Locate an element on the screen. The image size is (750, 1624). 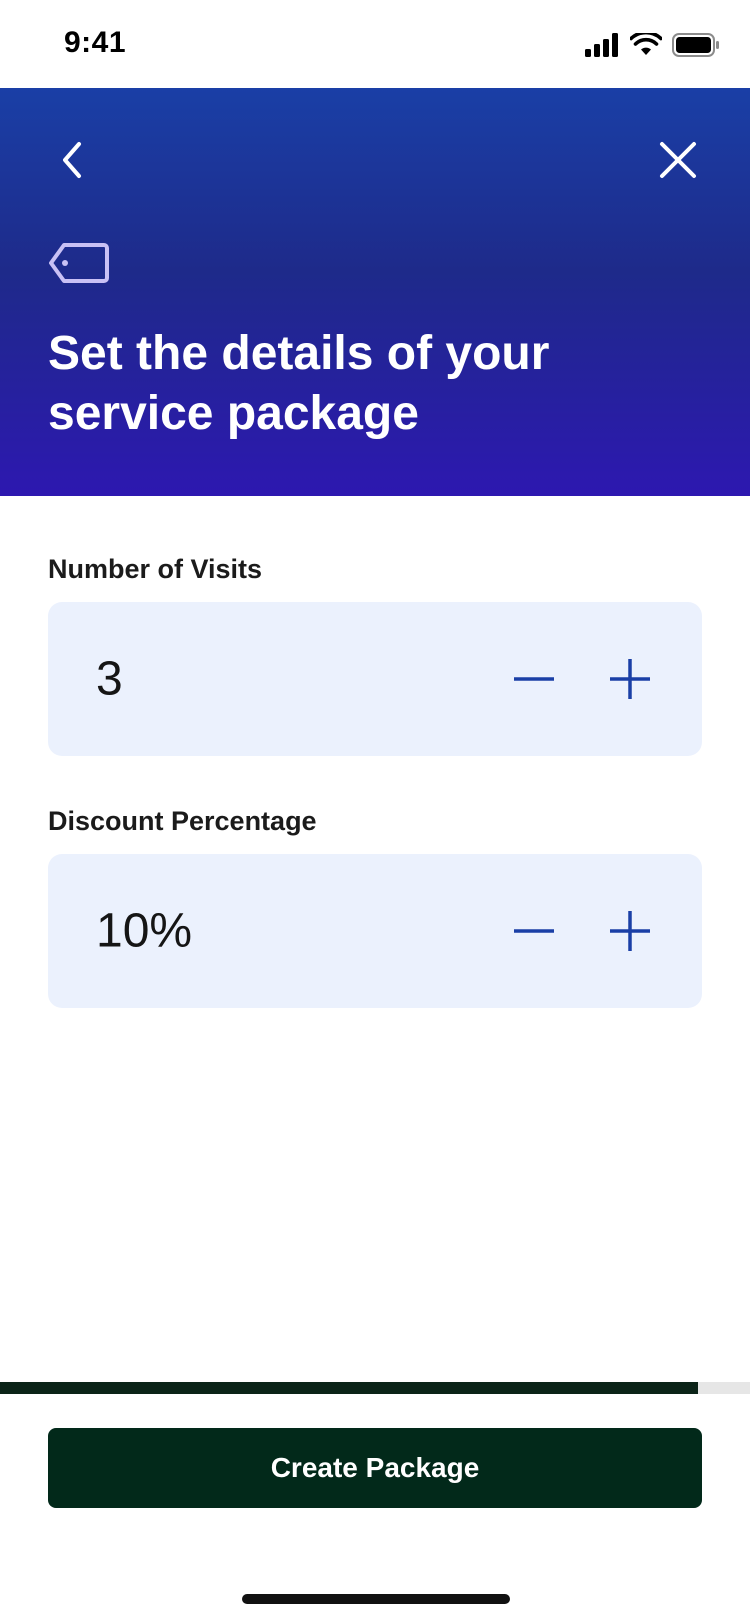
back-button is located at coordinates (72, 160).